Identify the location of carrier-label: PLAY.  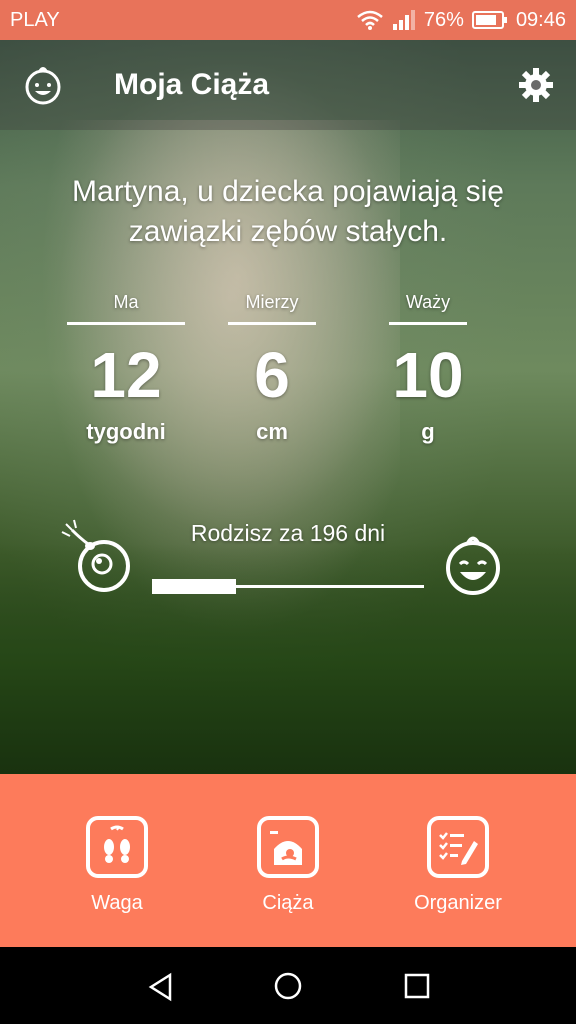
(35, 19).